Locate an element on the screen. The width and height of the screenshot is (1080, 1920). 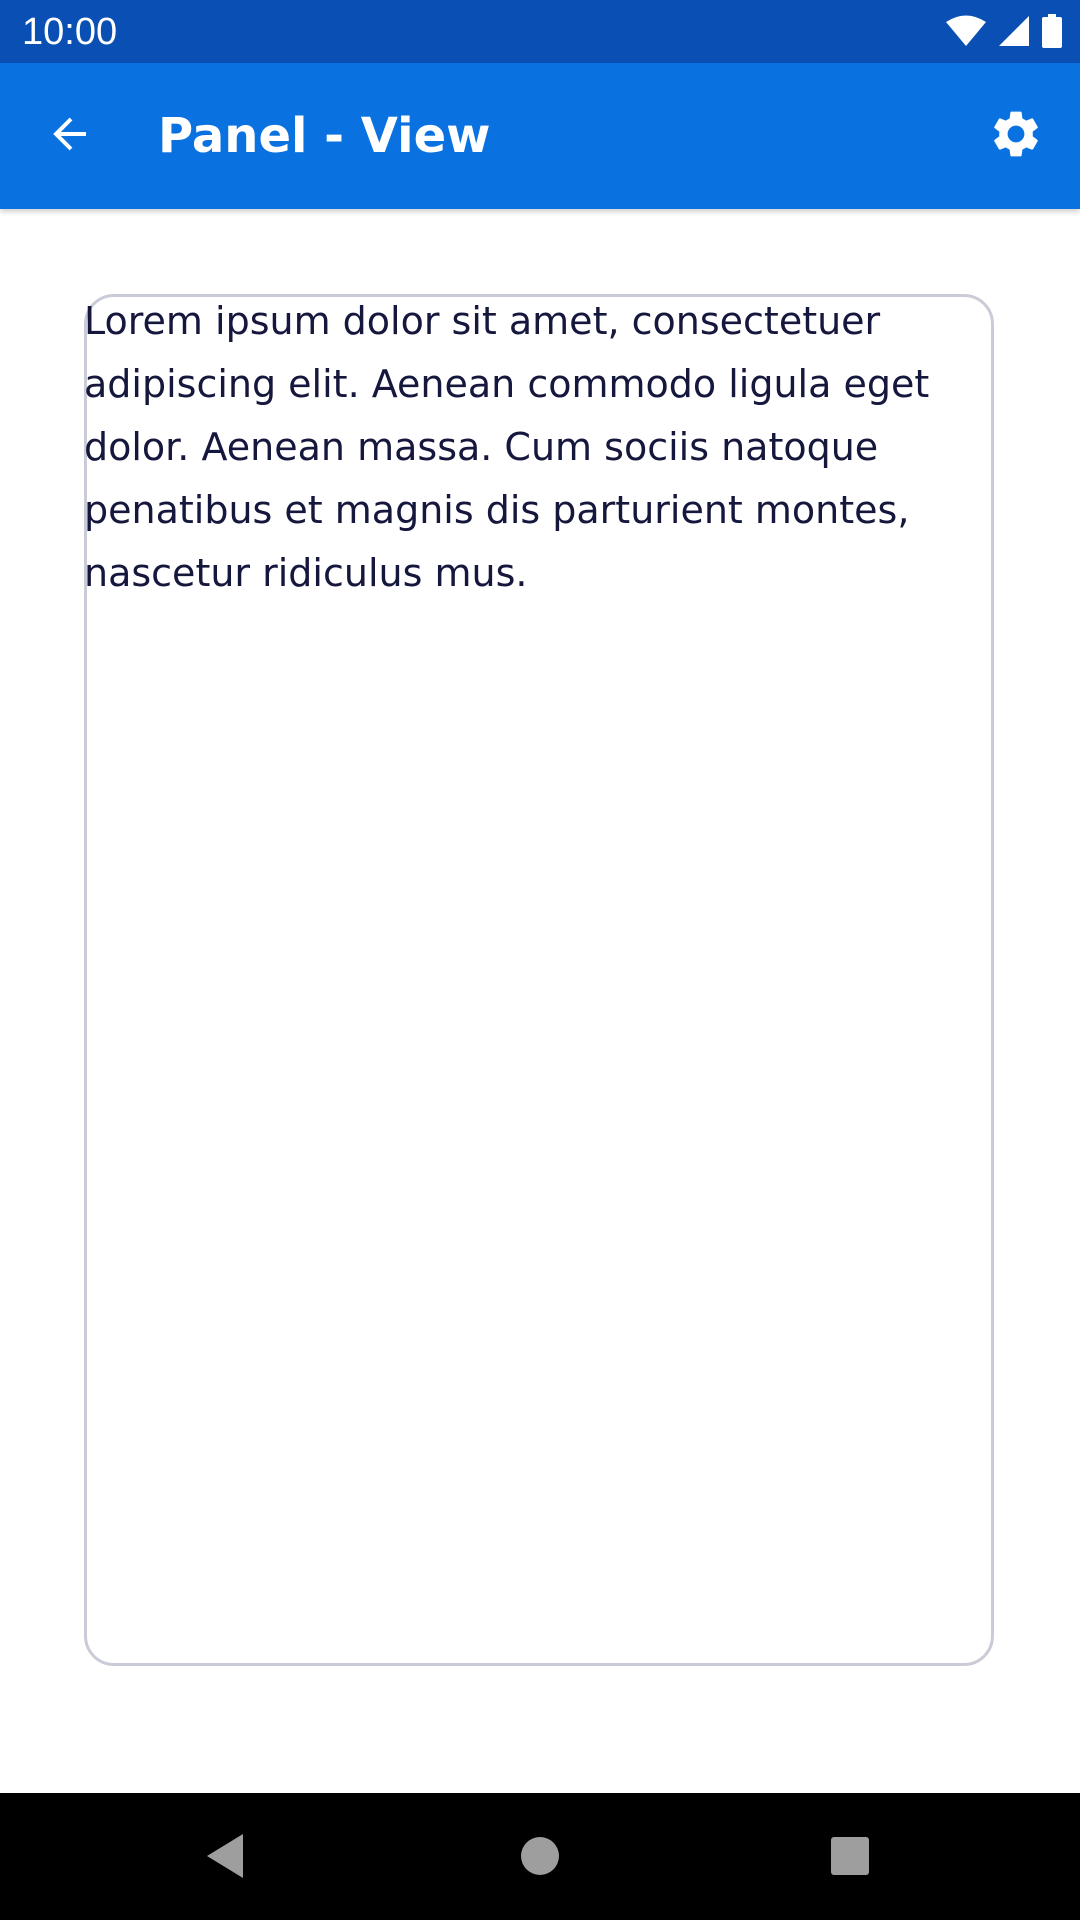
settings-button is located at coordinates (1016, 136).